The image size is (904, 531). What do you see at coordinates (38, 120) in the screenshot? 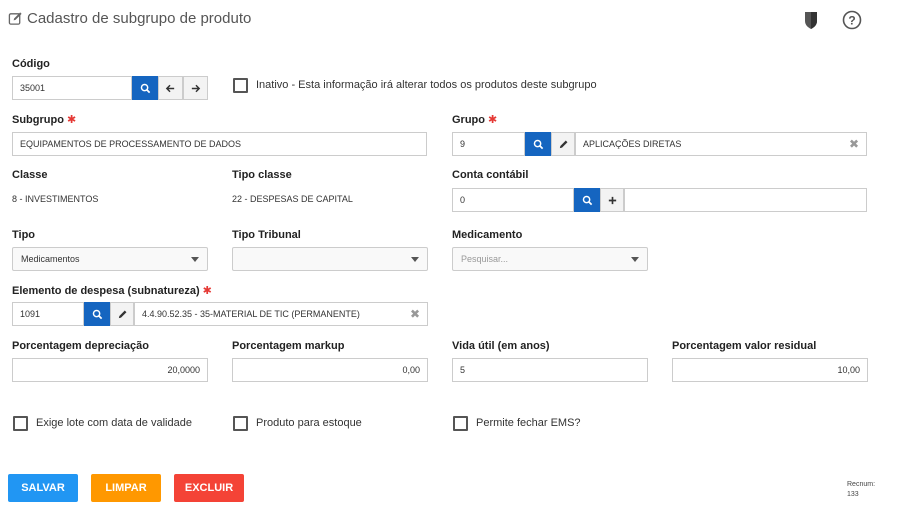
I see `subgrupo-label-text: Subgrupo` at bounding box center [38, 120].